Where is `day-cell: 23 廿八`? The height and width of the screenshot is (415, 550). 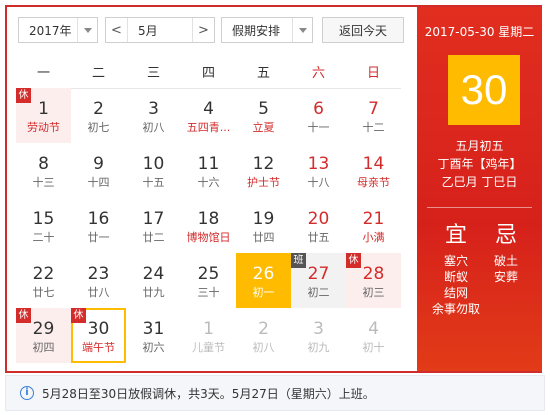 day-cell: 23 廿八 is located at coordinates (98, 280).